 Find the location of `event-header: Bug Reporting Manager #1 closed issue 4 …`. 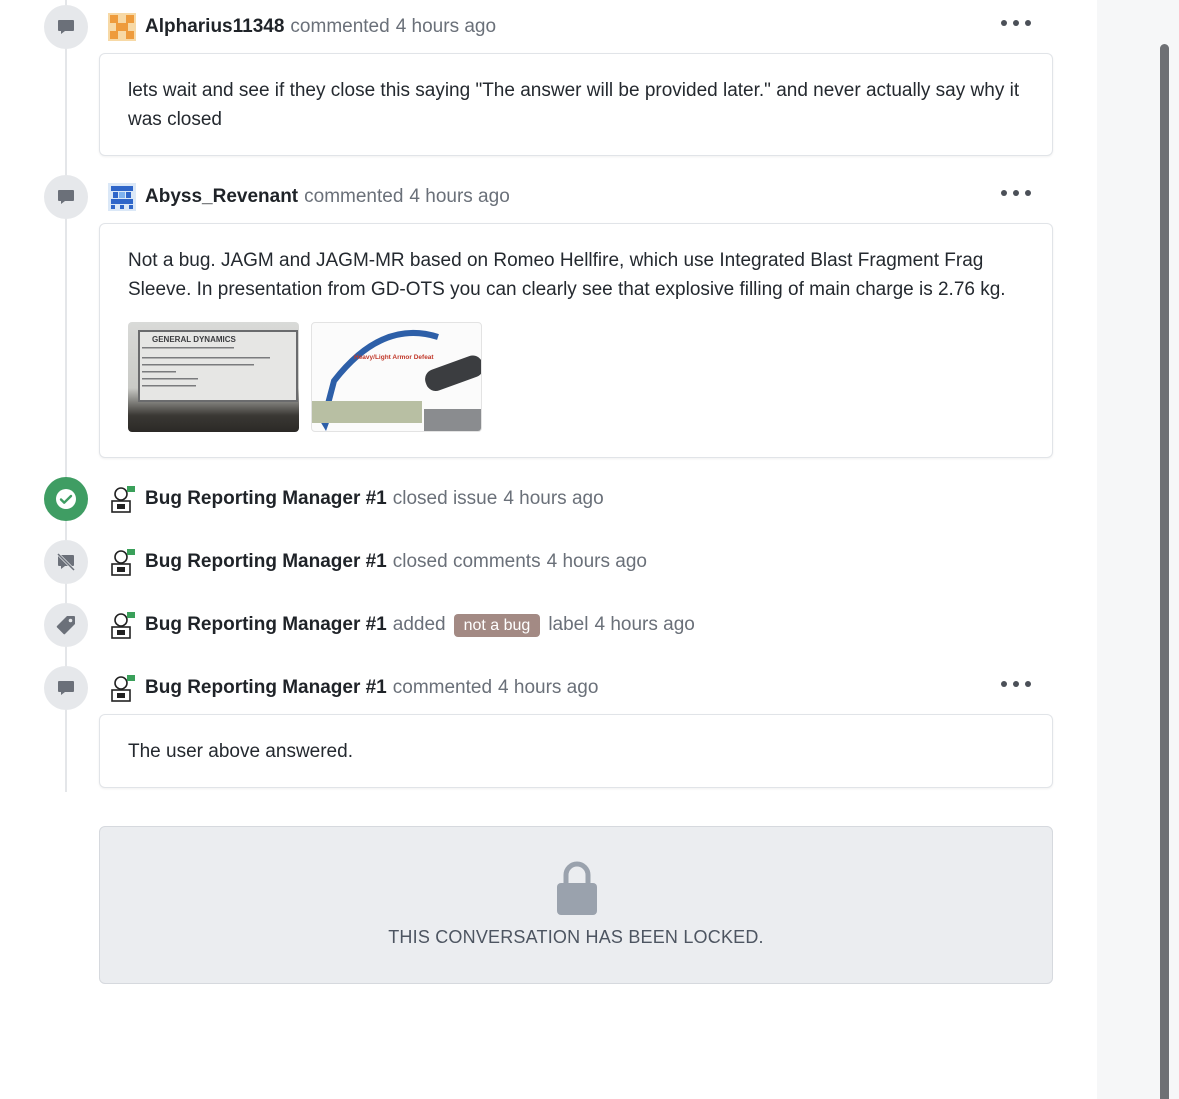

event-header: Bug Reporting Manager #1 closed issue 4 … is located at coordinates (356, 499).